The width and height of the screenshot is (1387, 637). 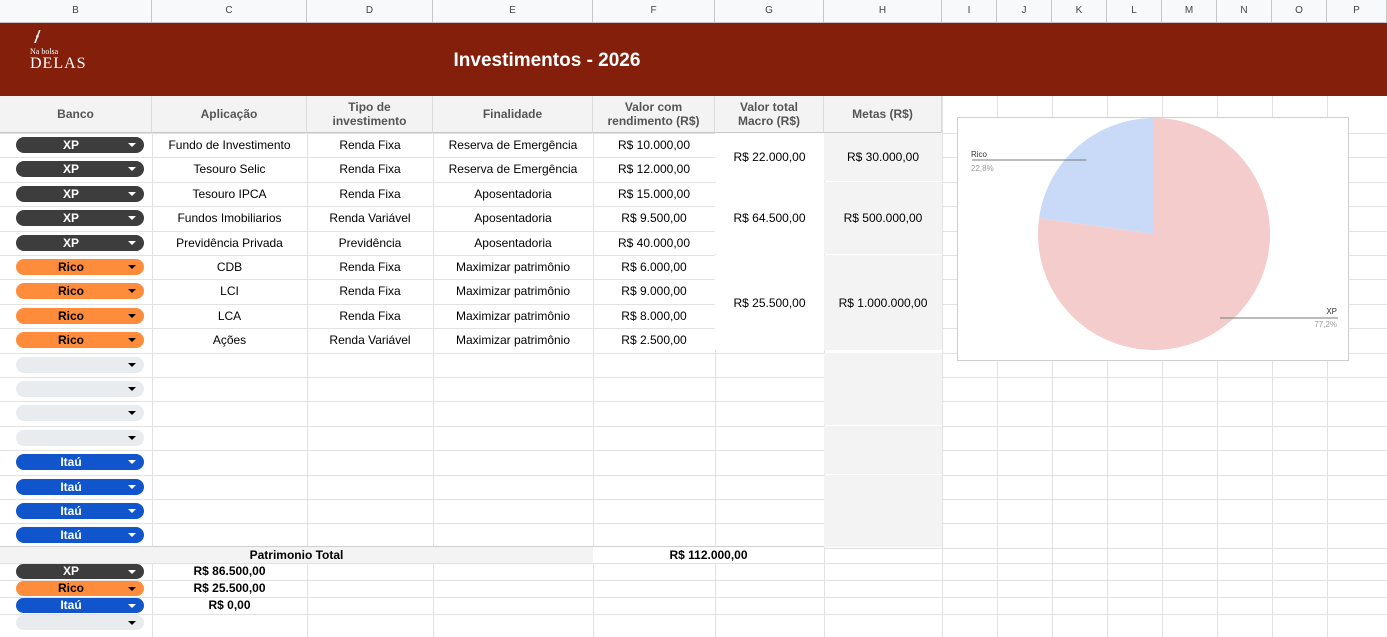 What do you see at coordinates (229, 267) in the screenshot?
I see `aplicacao-cell: CDB` at bounding box center [229, 267].